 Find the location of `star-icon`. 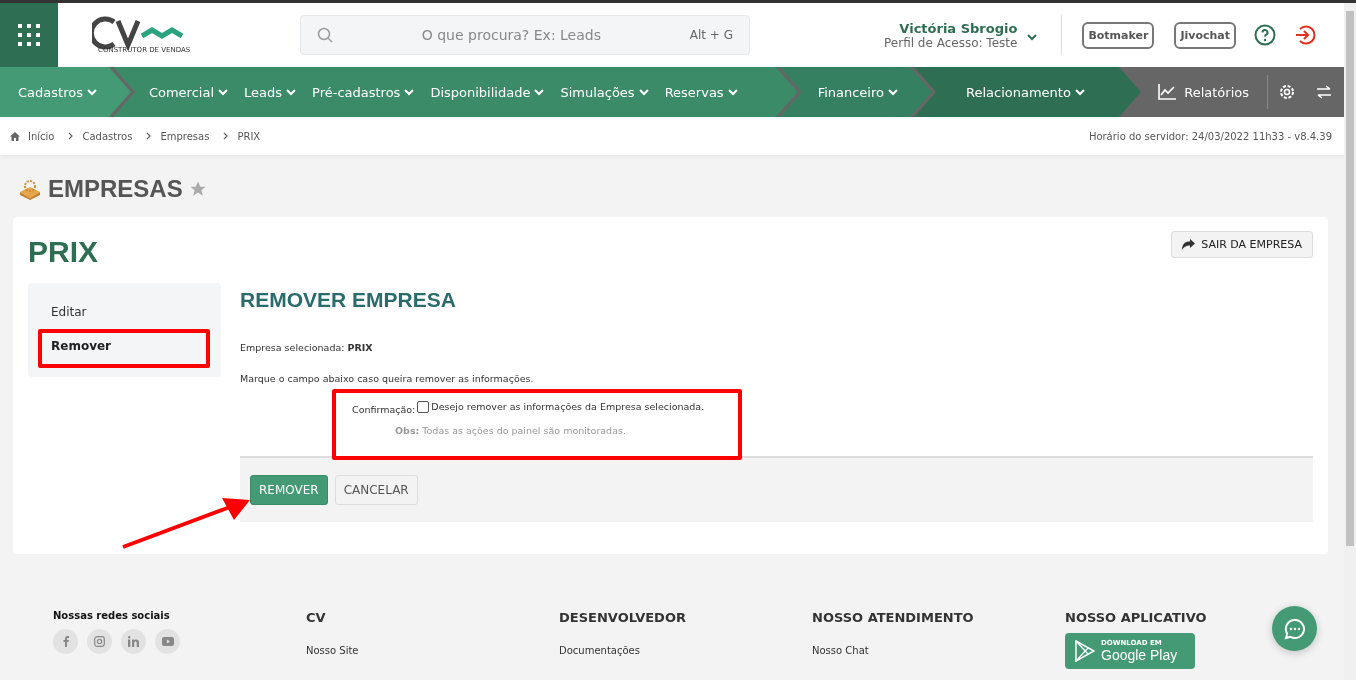

star-icon is located at coordinates (197, 189).